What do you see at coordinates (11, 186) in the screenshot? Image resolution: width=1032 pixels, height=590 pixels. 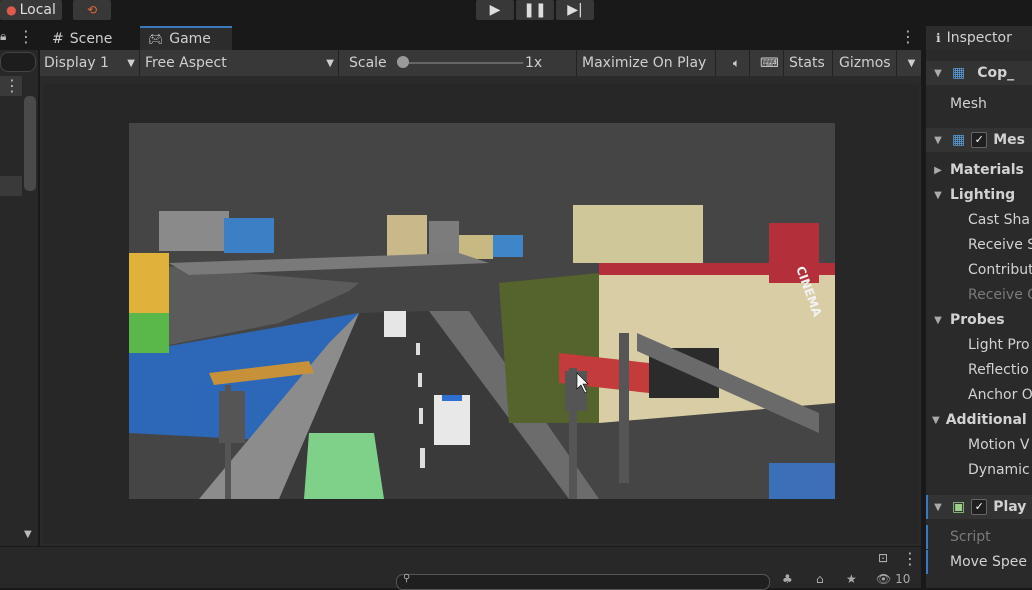 I see `hierarchy-selected-row` at bounding box center [11, 186].